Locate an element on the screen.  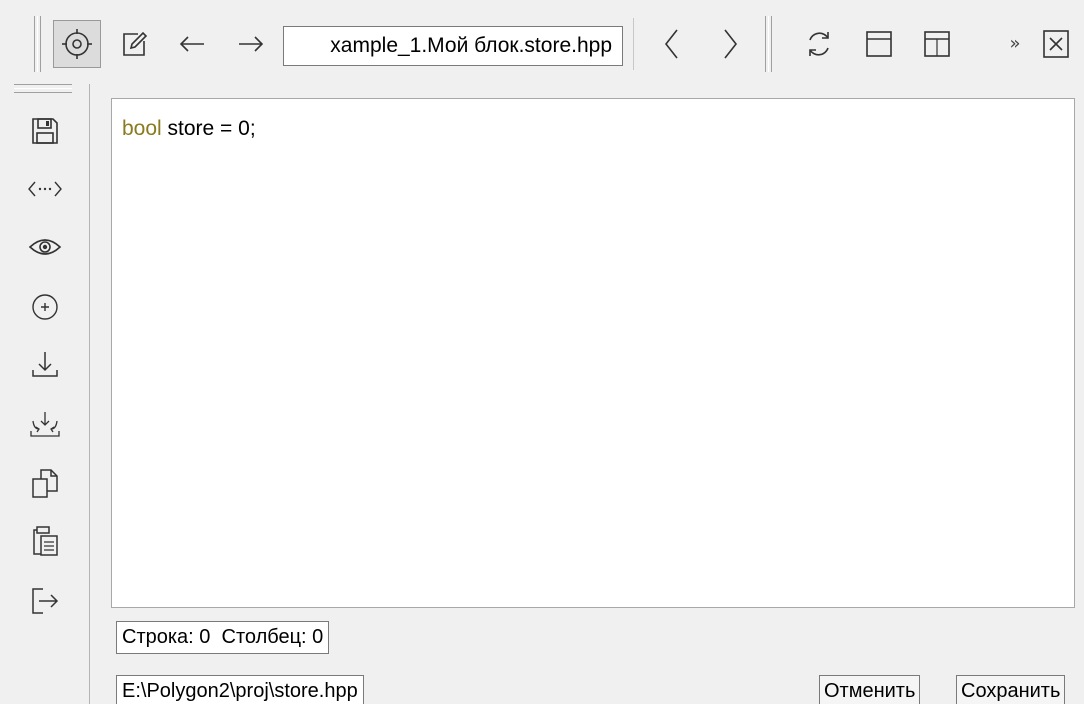
download-icon is located at coordinates (45, 364).